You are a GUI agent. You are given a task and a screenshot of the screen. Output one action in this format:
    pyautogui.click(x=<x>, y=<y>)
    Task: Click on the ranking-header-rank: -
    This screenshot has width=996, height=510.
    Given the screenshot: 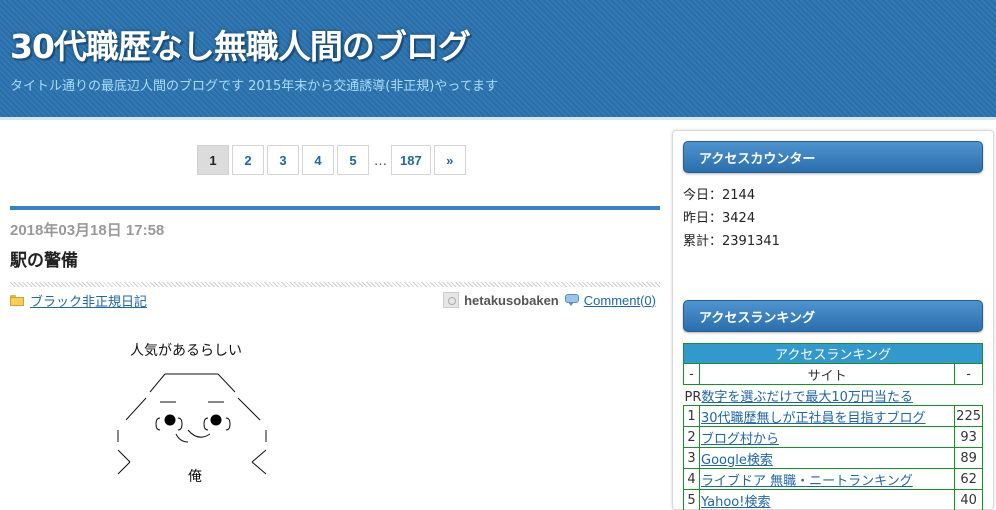 What is the action you would take?
    pyautogui.click(x=691, y=374)
    